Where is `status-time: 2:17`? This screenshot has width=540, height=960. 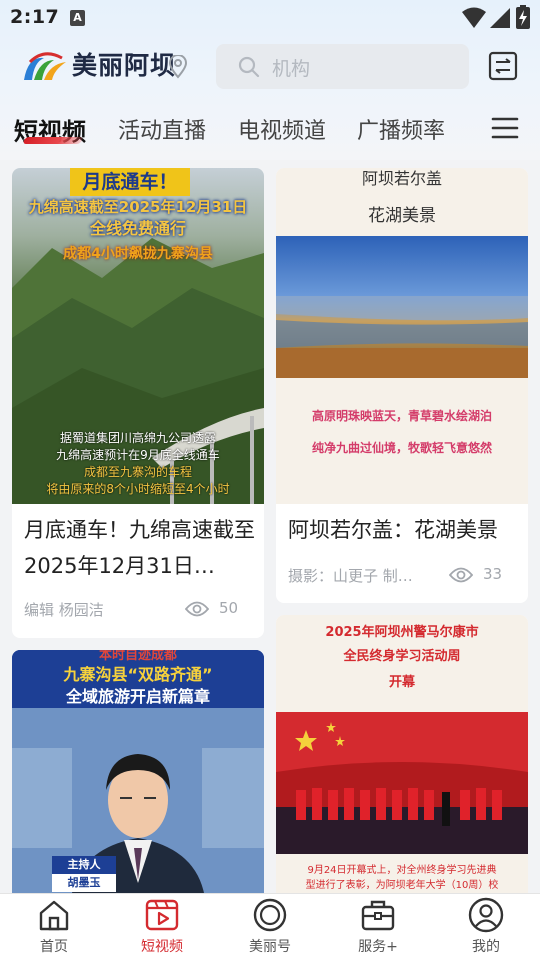 status-time: 2:17 is located at coordinates (35, 17).